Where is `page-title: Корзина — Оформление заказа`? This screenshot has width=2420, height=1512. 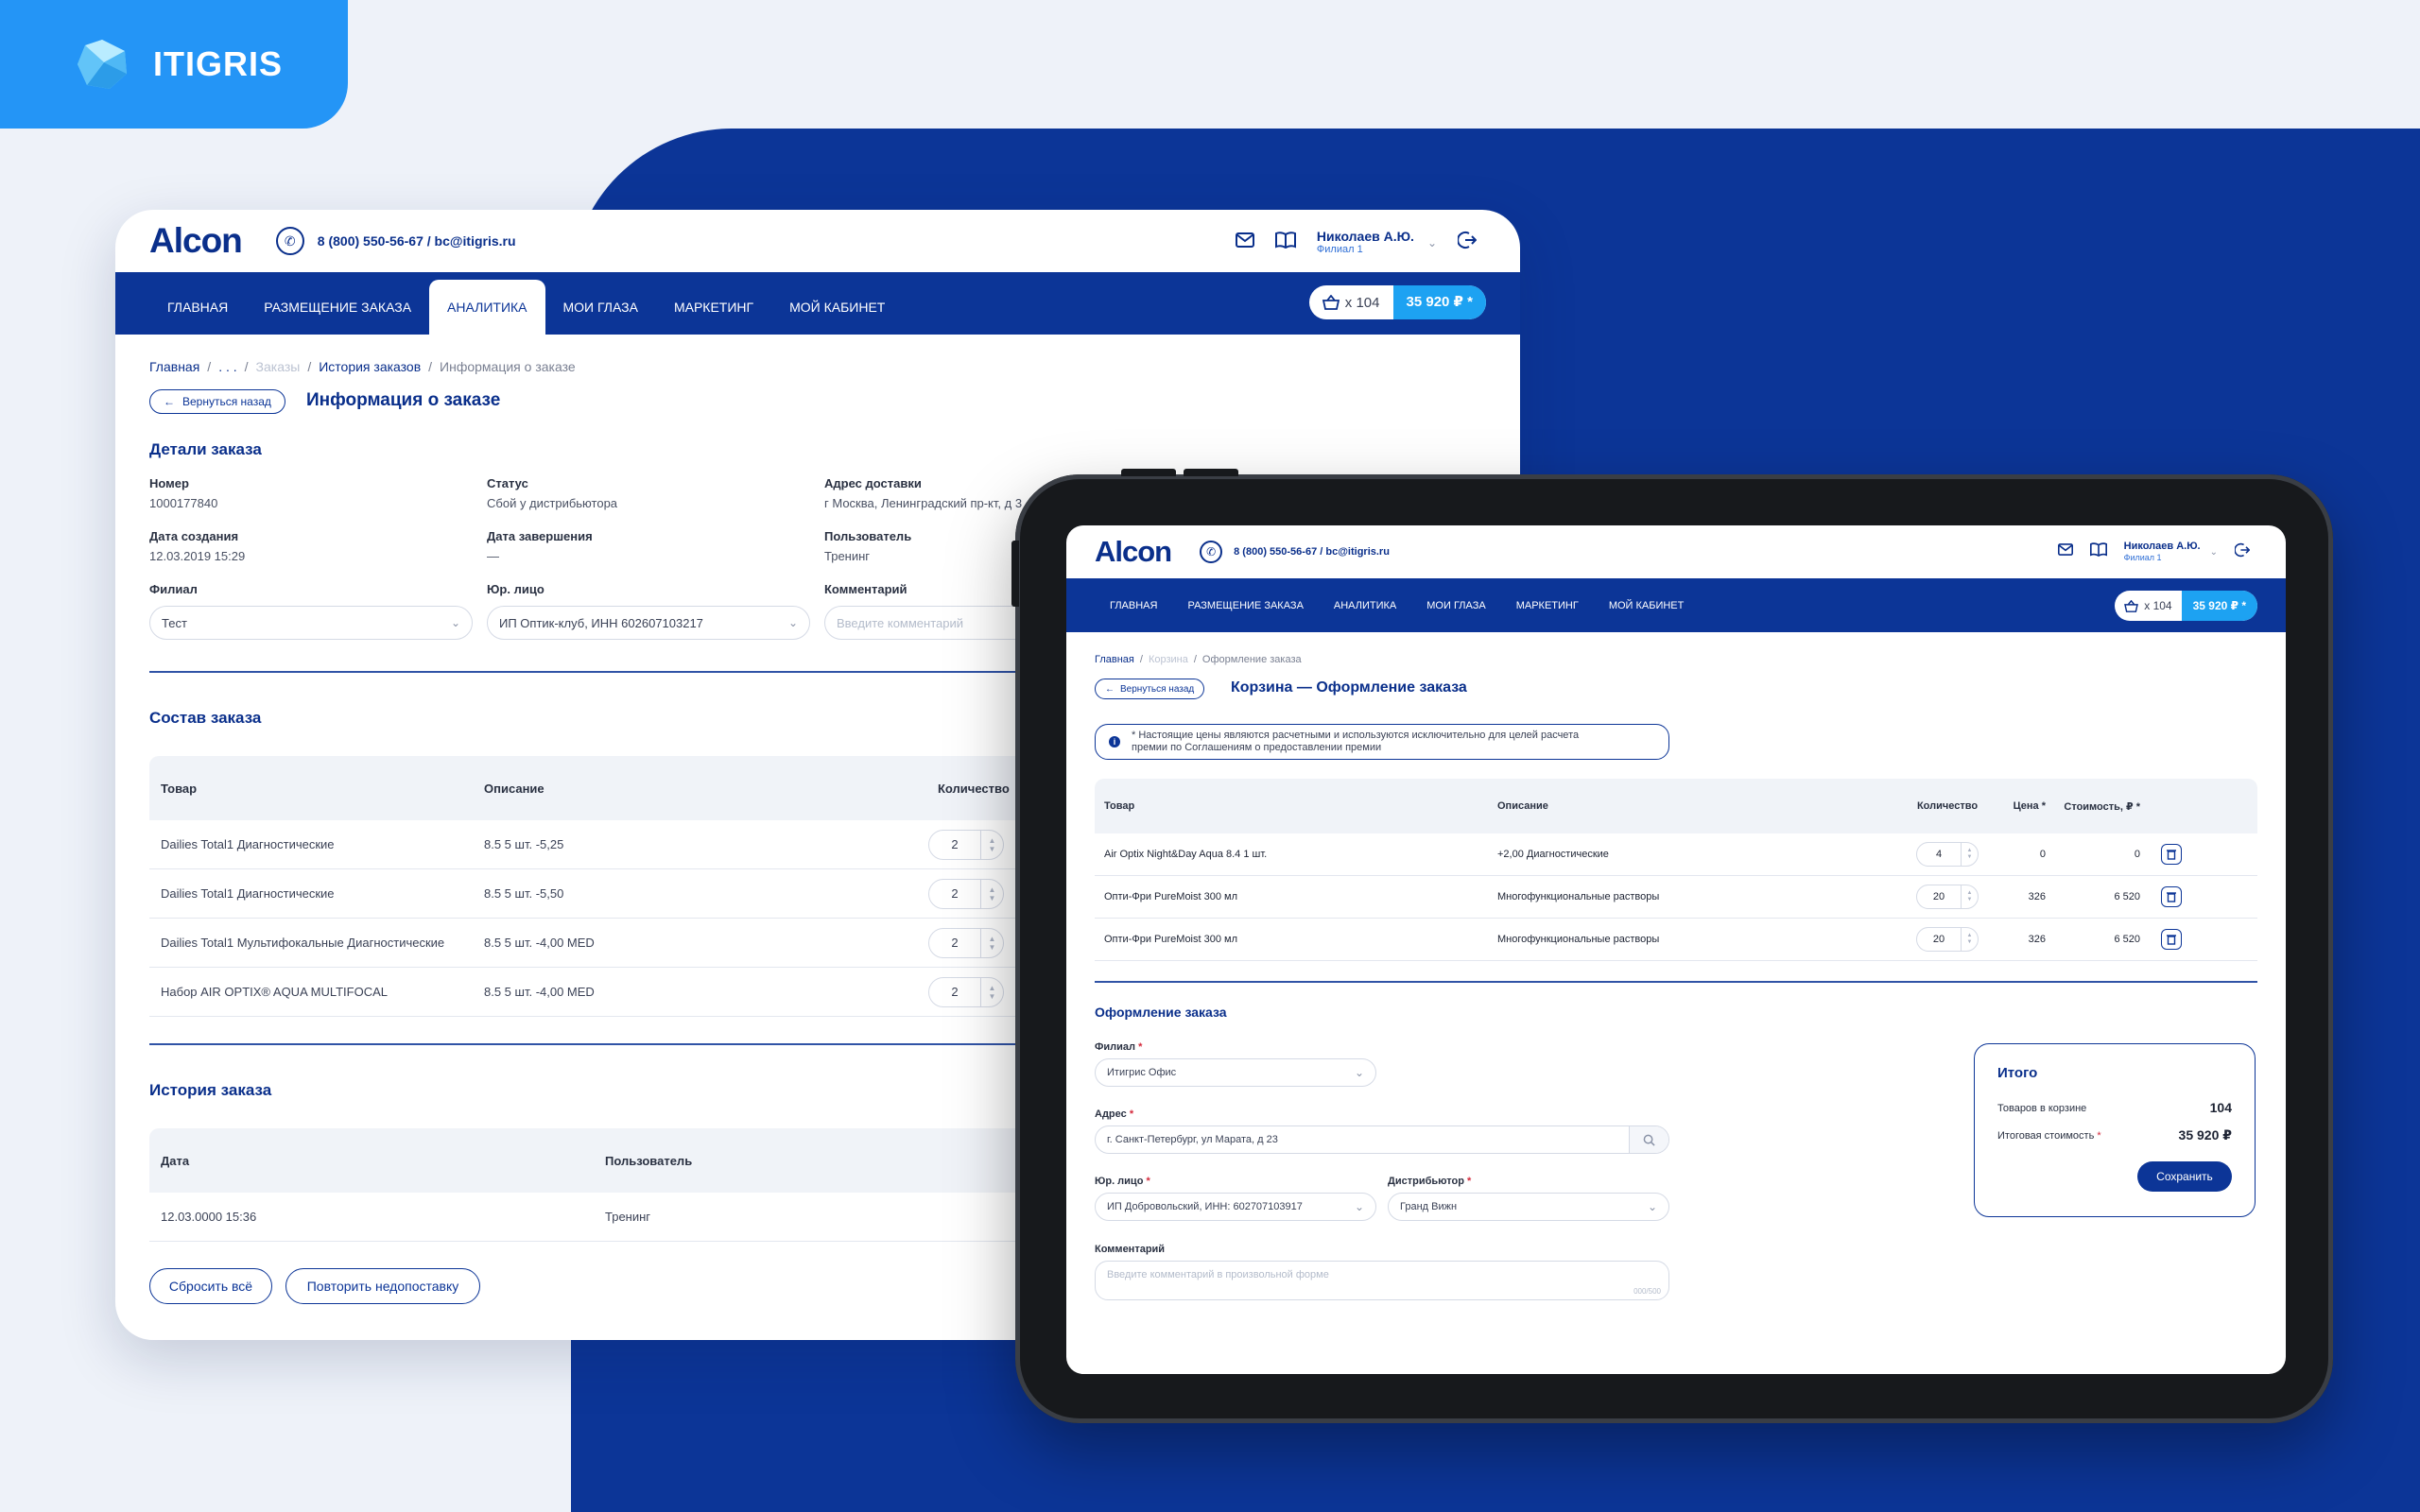 page-title: Корзина — Оформление заказа is located at coordinates (1349, 687).